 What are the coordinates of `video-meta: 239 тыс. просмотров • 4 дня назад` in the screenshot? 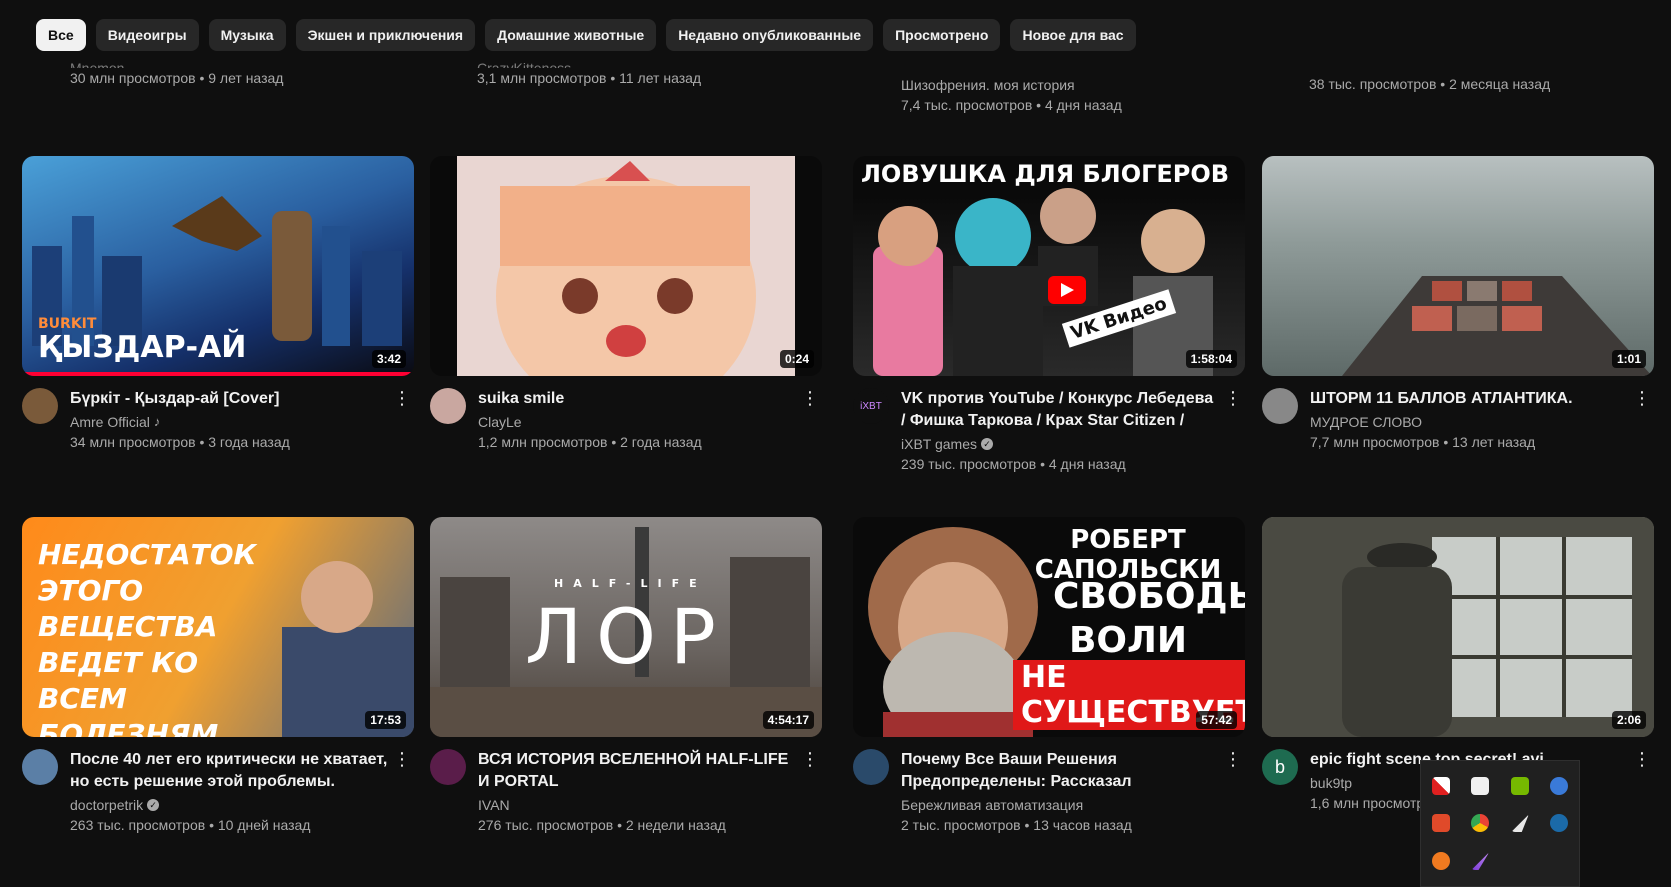 It's located at (1013, 464).